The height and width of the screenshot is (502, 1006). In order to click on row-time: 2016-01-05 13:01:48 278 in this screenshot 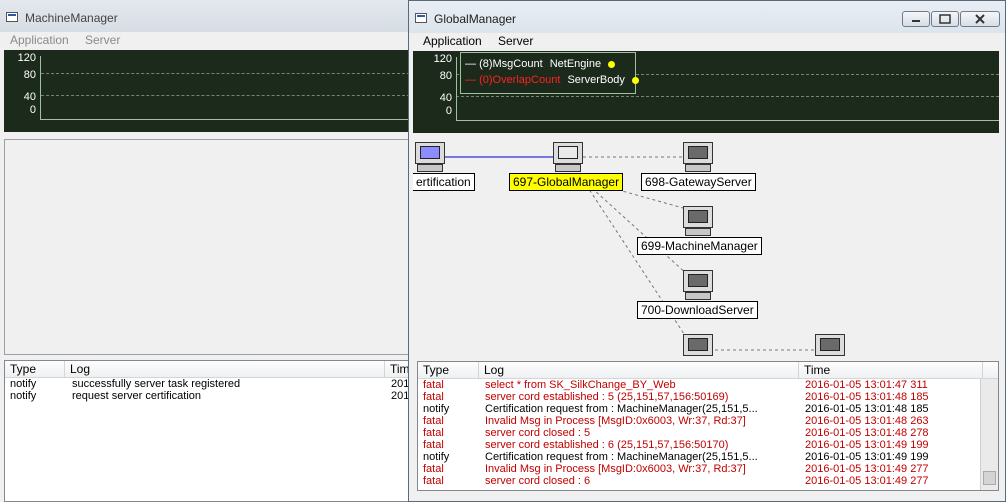, I will do `click(867, 433)`.